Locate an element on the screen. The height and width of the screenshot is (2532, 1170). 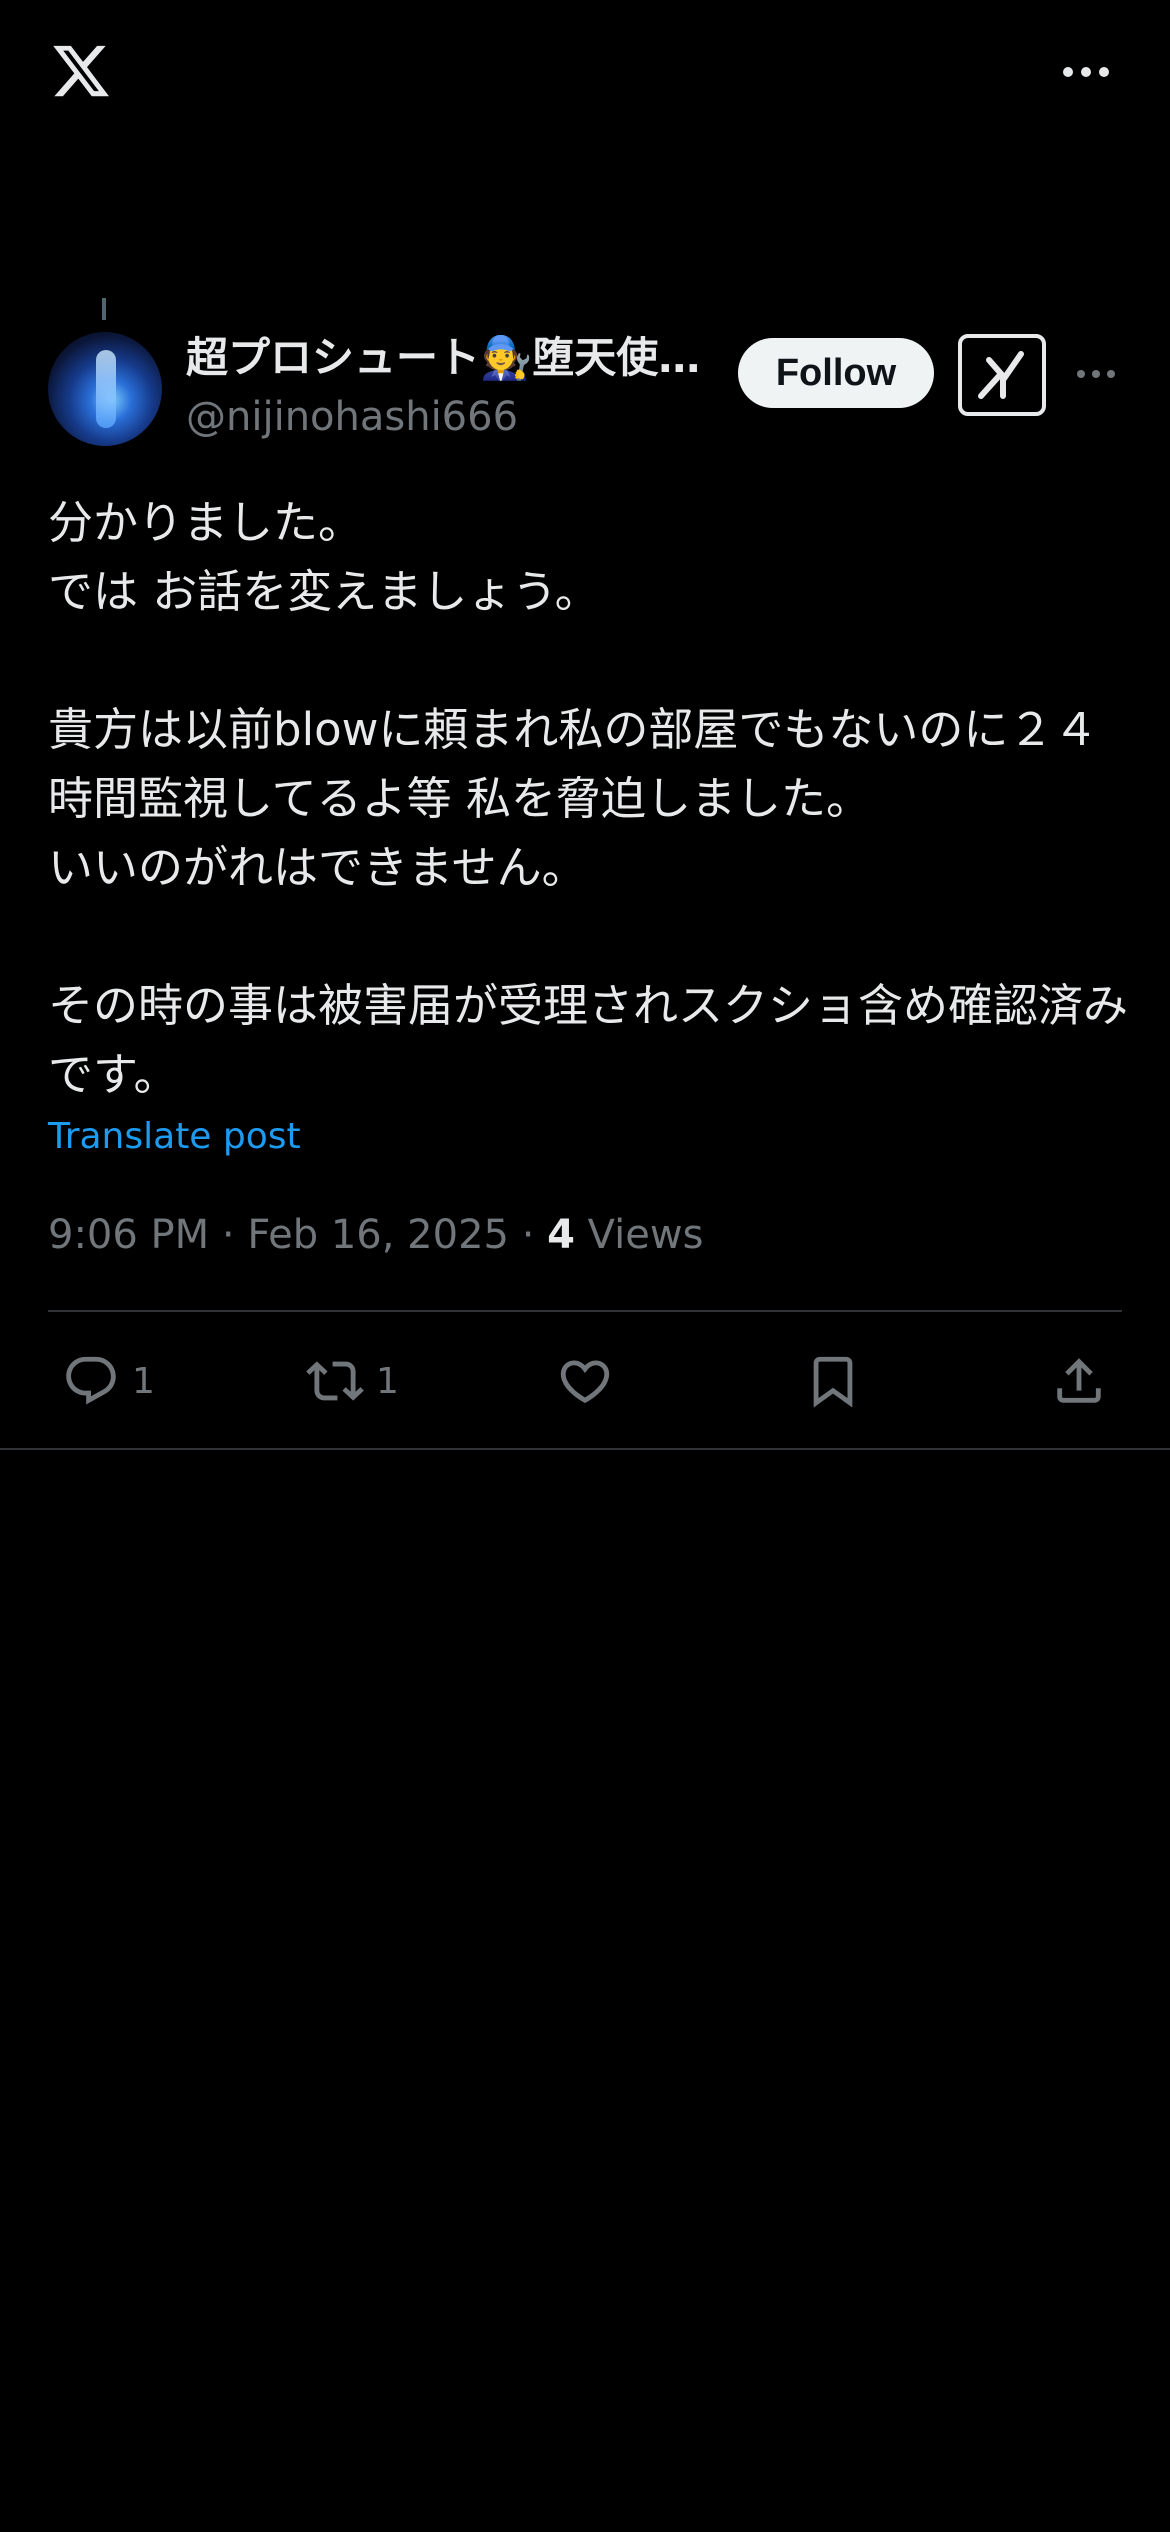
top-bar is located at coordinates (585, 75).